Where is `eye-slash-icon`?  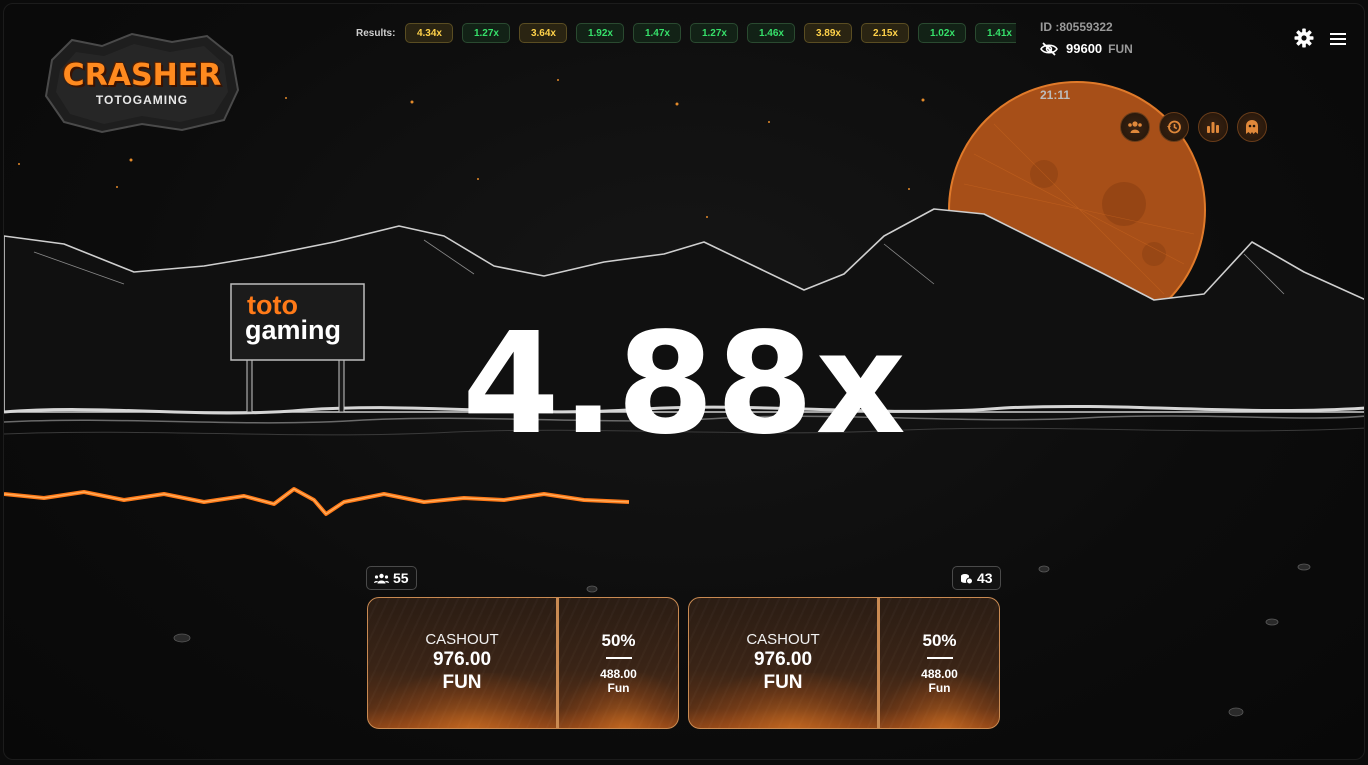 eye-slash-icon is located at coordinates (1049, 48).